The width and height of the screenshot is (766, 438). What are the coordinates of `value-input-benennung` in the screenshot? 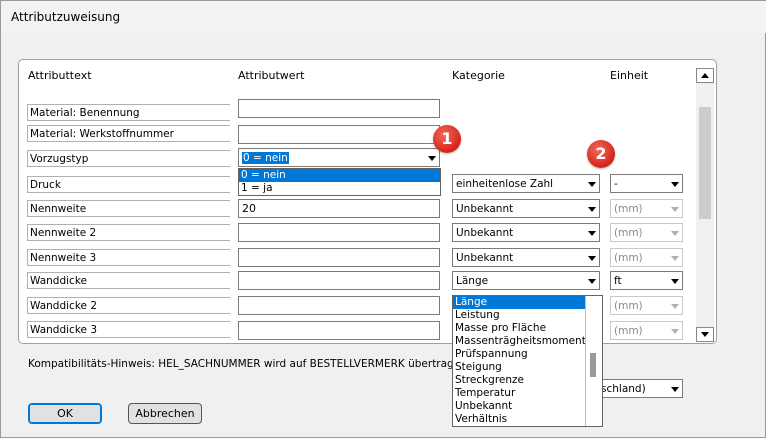 It's located at (339, 108).